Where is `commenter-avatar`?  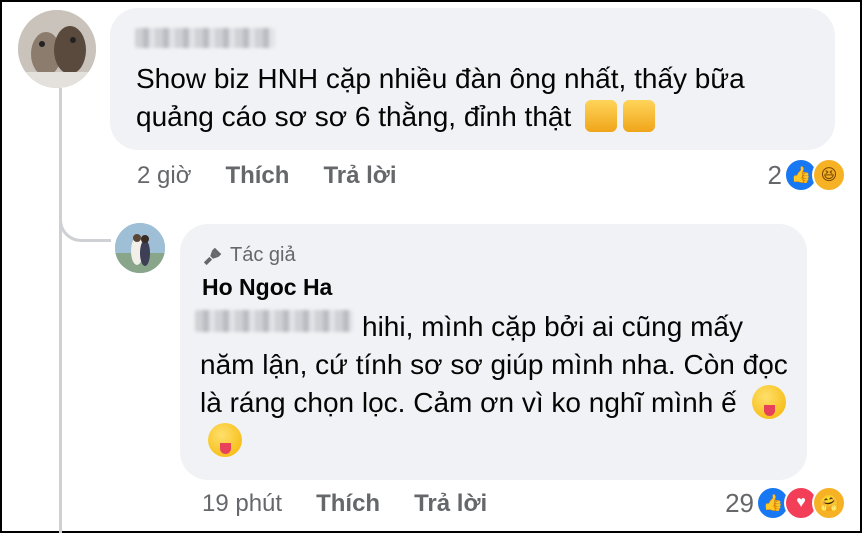
commenter-avatar is located at coordinates (57, 49).